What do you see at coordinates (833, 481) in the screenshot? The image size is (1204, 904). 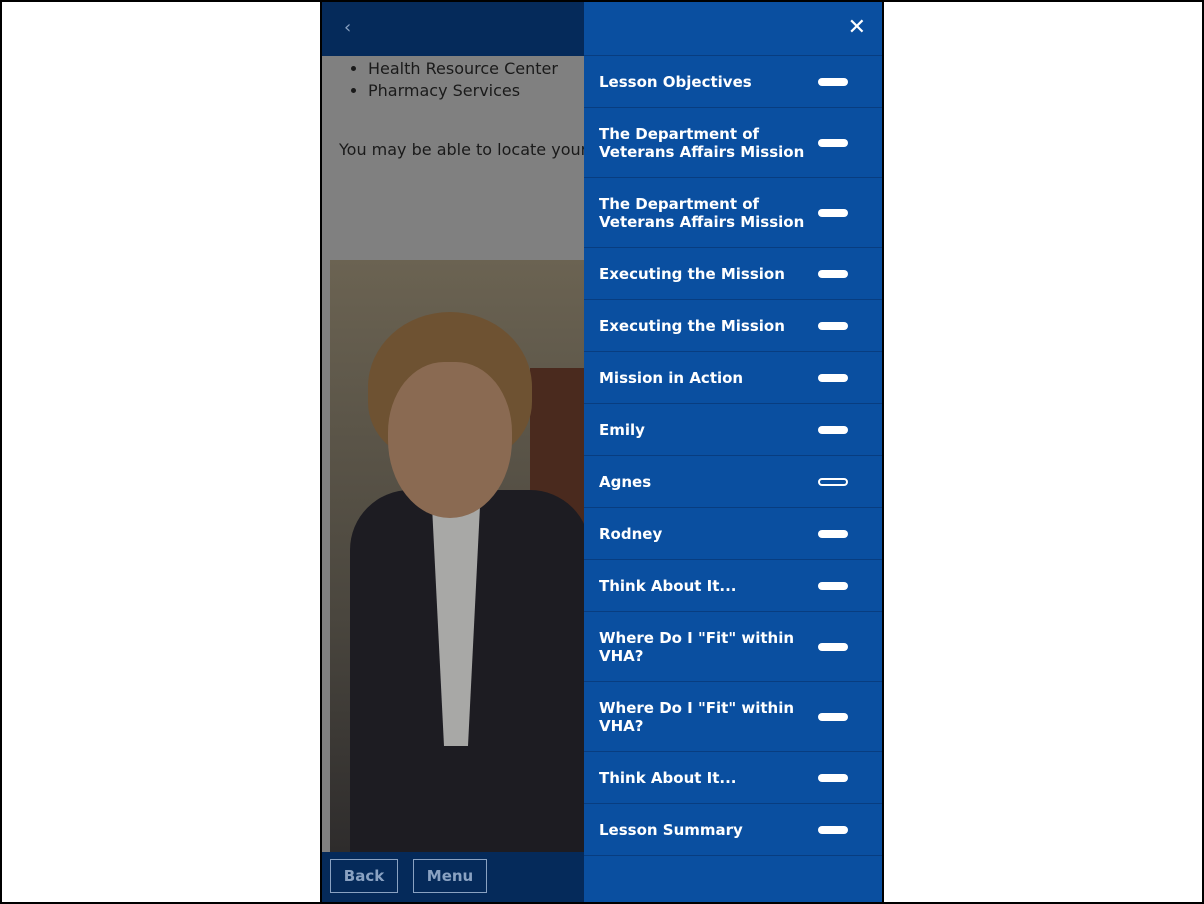 I see `incomplete-status-icon` at bounding box center [833, 481].